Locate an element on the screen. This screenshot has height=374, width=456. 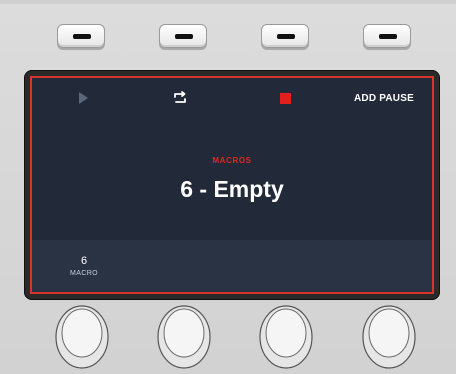
add-pause-button: ADD PAUSE is located at coordinates (384, 98).